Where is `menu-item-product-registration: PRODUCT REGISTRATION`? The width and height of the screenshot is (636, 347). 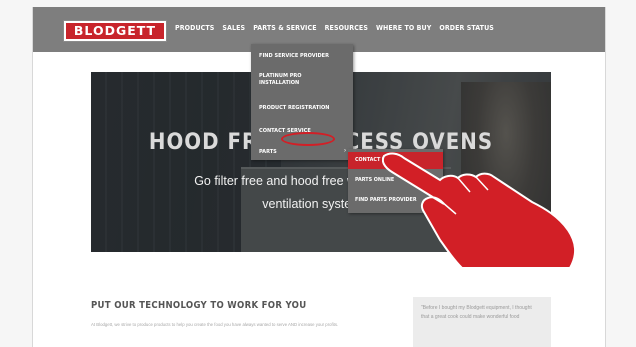
menu-item-product-registration: PRODUCT REGISTRATION is located at coordinates (301, 108).